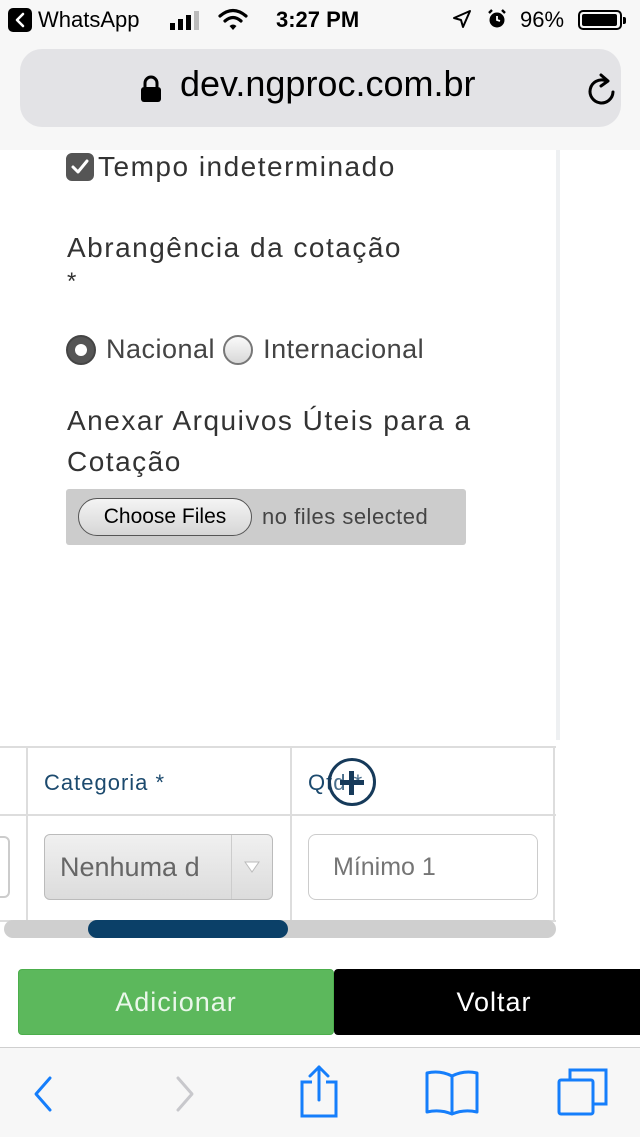 Image resolution: width=640 pixels, height=1137 pixels. I want to click on wifi-icon, so click(233, 19).